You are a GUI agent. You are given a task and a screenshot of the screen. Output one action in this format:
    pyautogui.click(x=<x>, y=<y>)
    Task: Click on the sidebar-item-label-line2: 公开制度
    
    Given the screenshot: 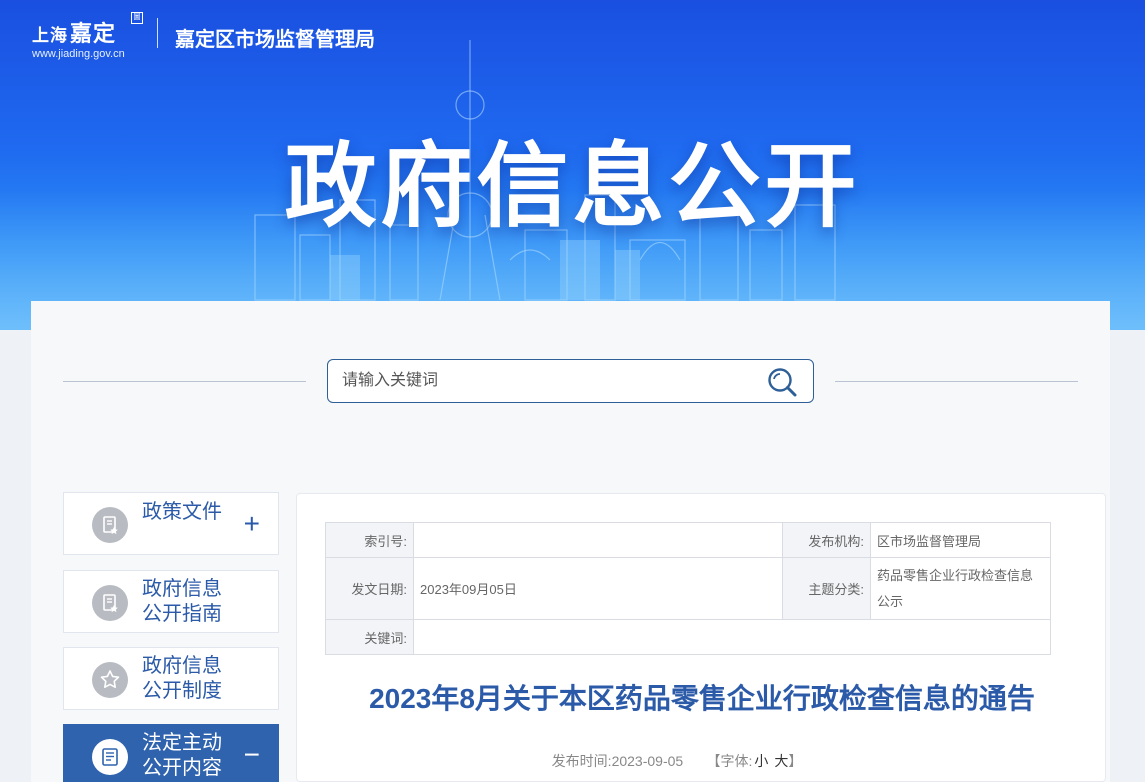 What is the action you would take?
    pyautogui.click(x=182, y=691)
    